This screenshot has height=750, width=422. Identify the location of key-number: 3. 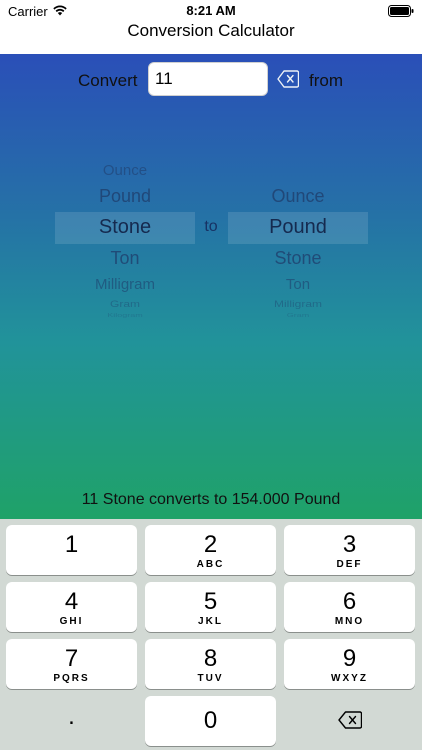
(349, 544).